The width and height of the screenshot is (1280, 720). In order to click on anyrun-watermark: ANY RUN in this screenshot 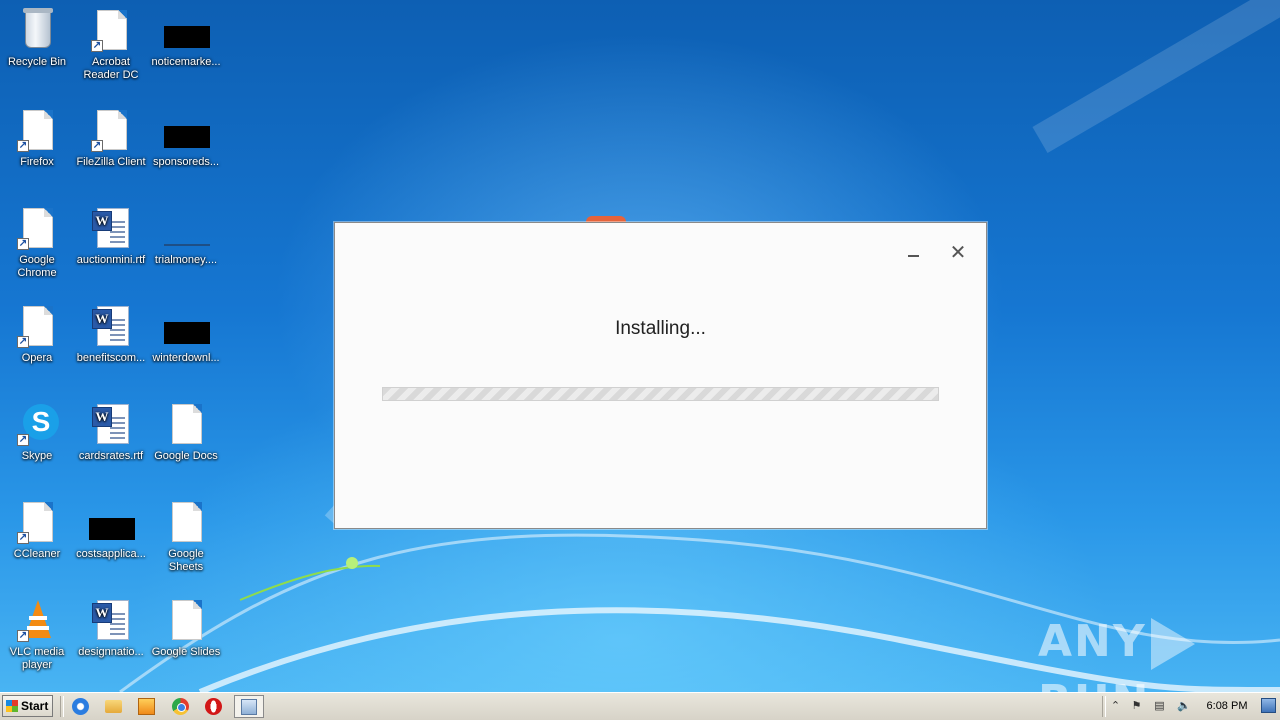, I will do `click(1159, 652)`.